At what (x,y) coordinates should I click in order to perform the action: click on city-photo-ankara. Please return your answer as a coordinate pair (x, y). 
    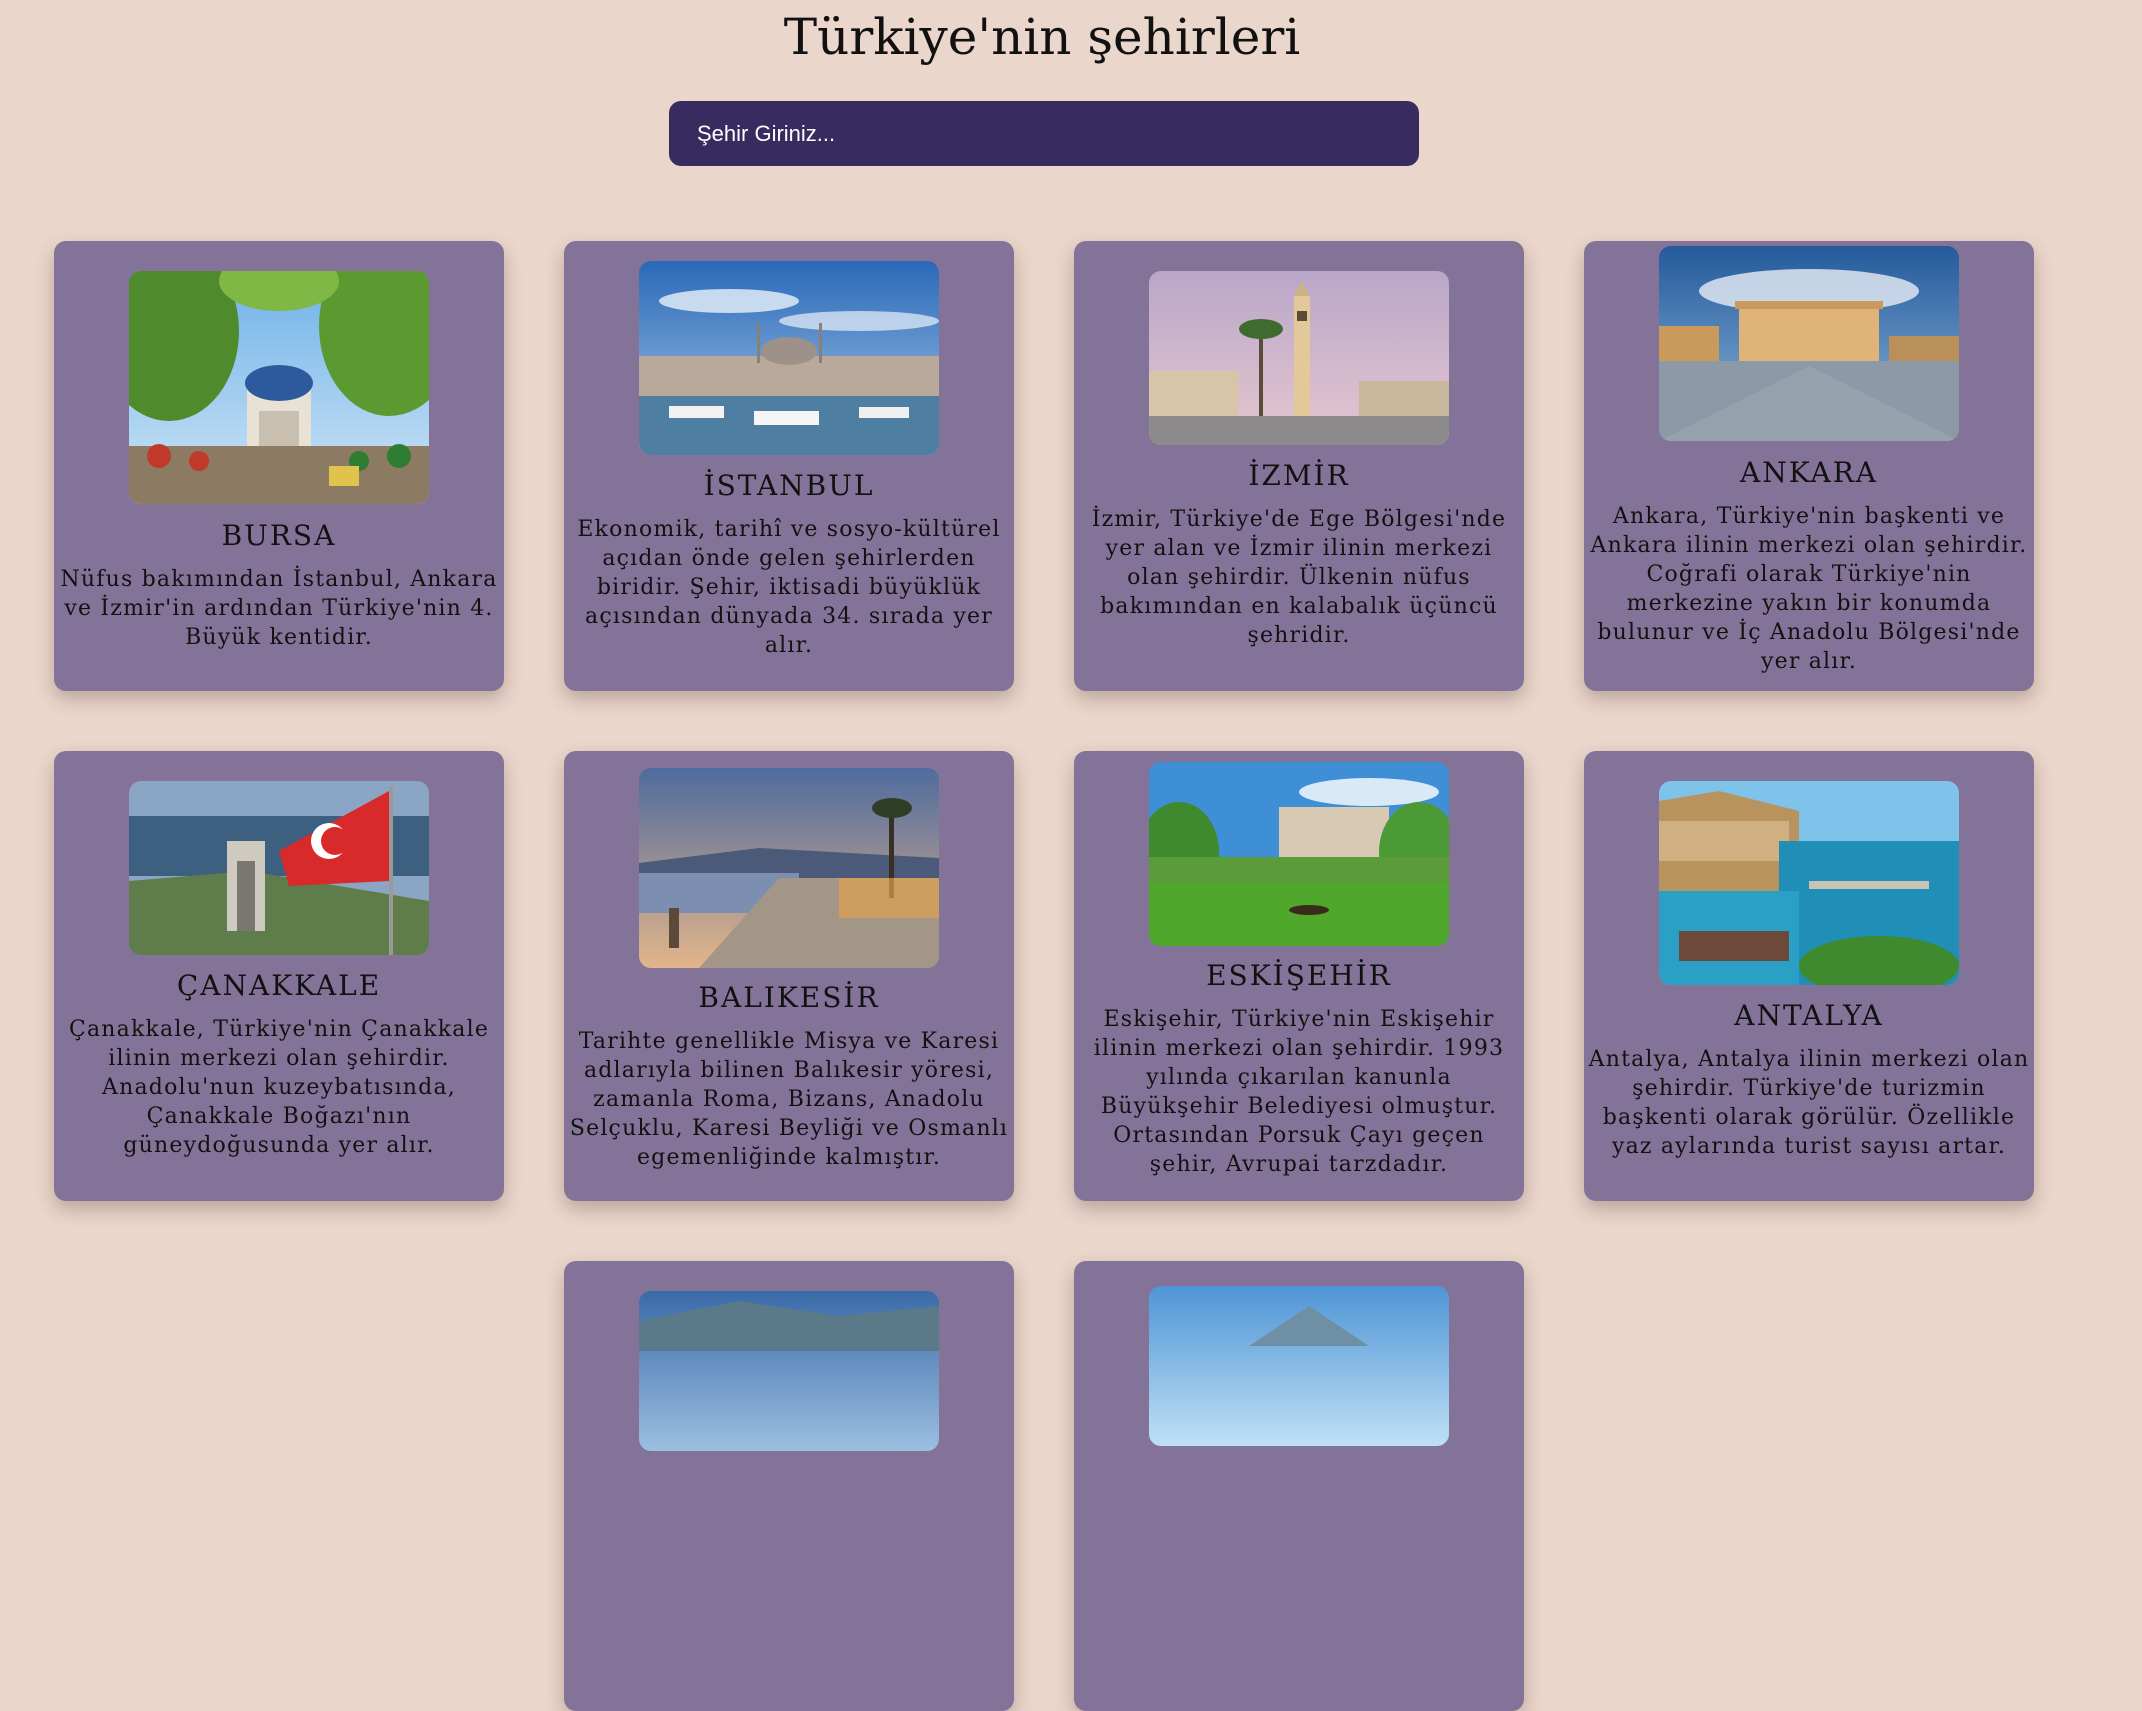
    Looking at the image, I should click on (1809, 343).